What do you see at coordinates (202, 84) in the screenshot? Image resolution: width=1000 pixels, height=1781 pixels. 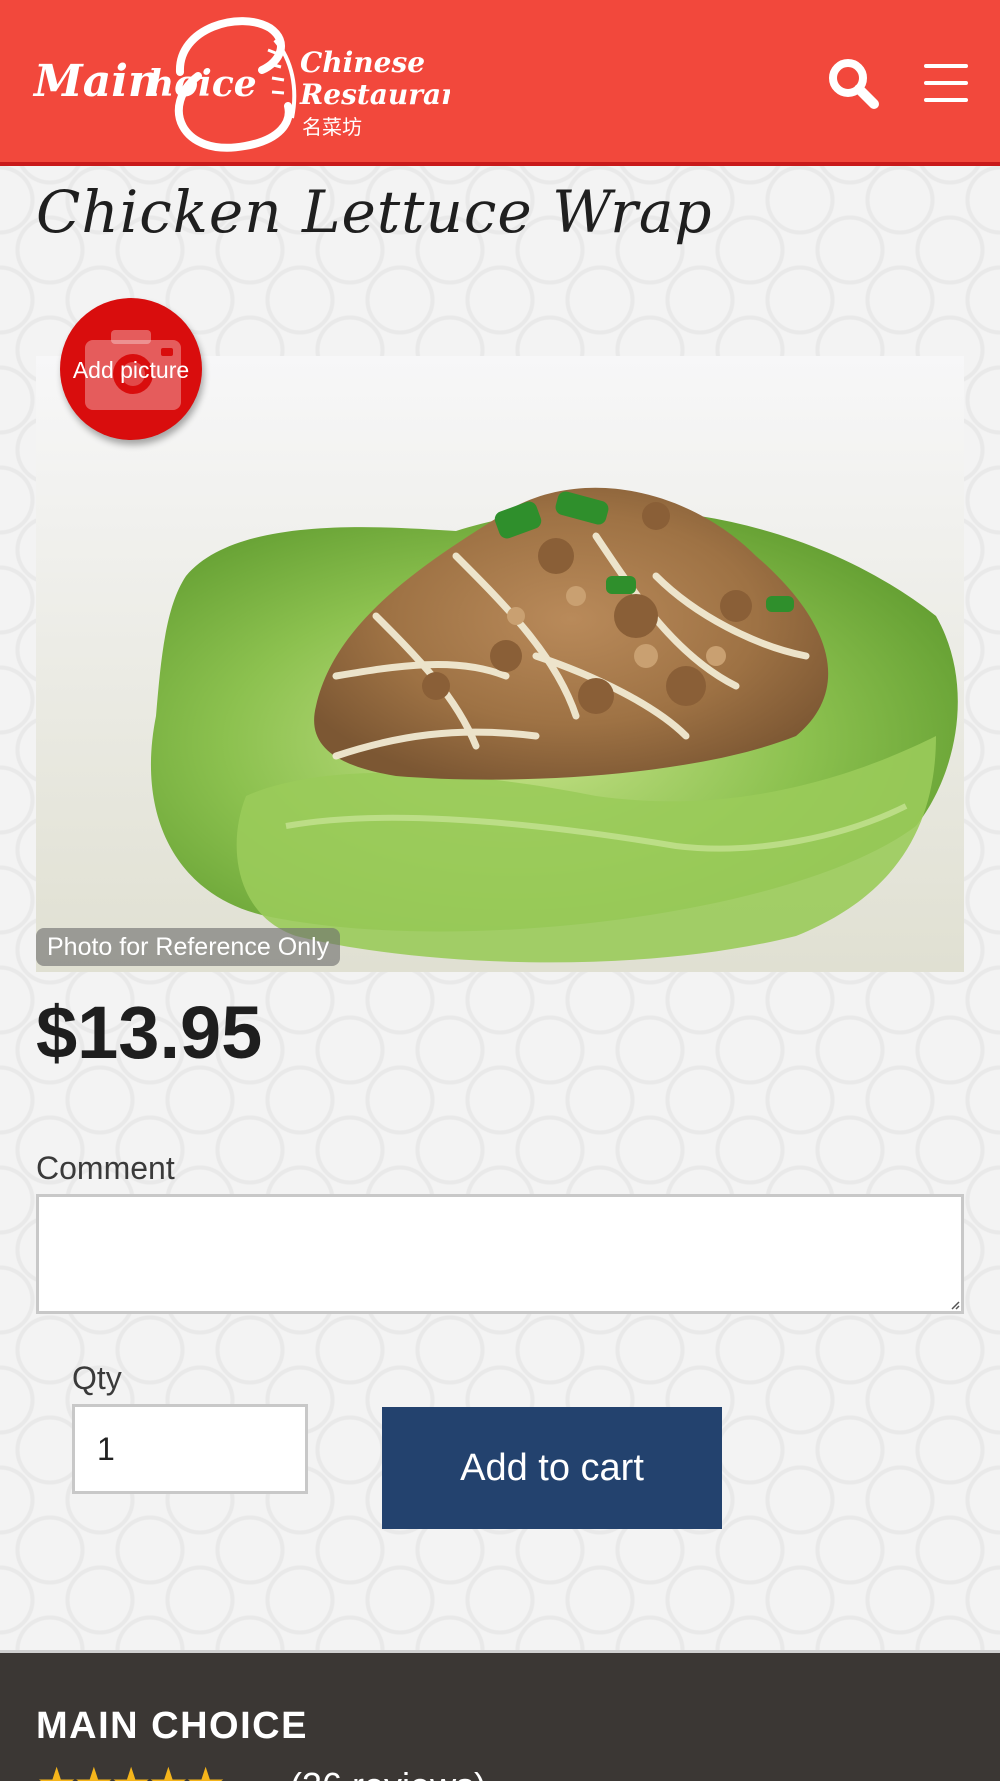 I see `logo-choice-text: hoice` at bounding box center [202, 84].